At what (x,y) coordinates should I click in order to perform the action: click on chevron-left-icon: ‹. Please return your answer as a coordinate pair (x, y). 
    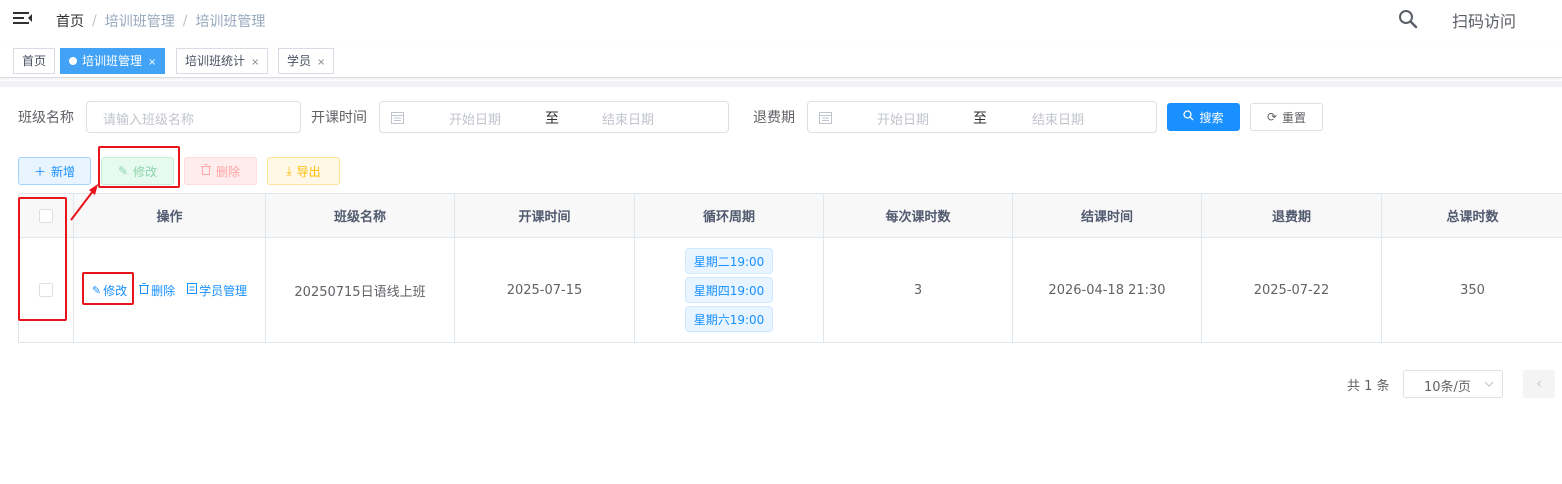
    Looking at the image, I should click on (1539, 384).